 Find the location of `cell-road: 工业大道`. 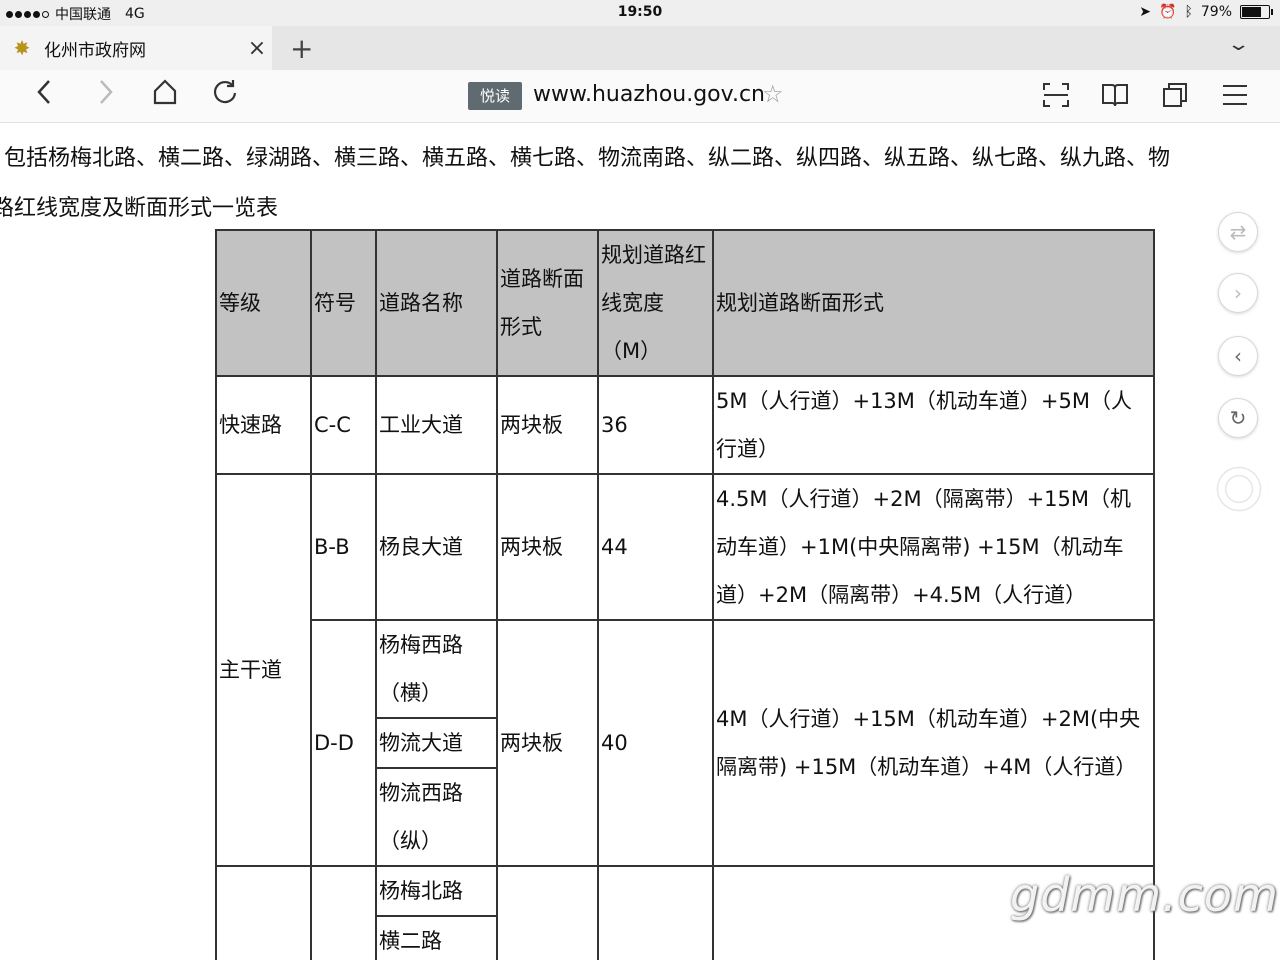

cell-road: 工业大道 is located at coordinates (436, 425).